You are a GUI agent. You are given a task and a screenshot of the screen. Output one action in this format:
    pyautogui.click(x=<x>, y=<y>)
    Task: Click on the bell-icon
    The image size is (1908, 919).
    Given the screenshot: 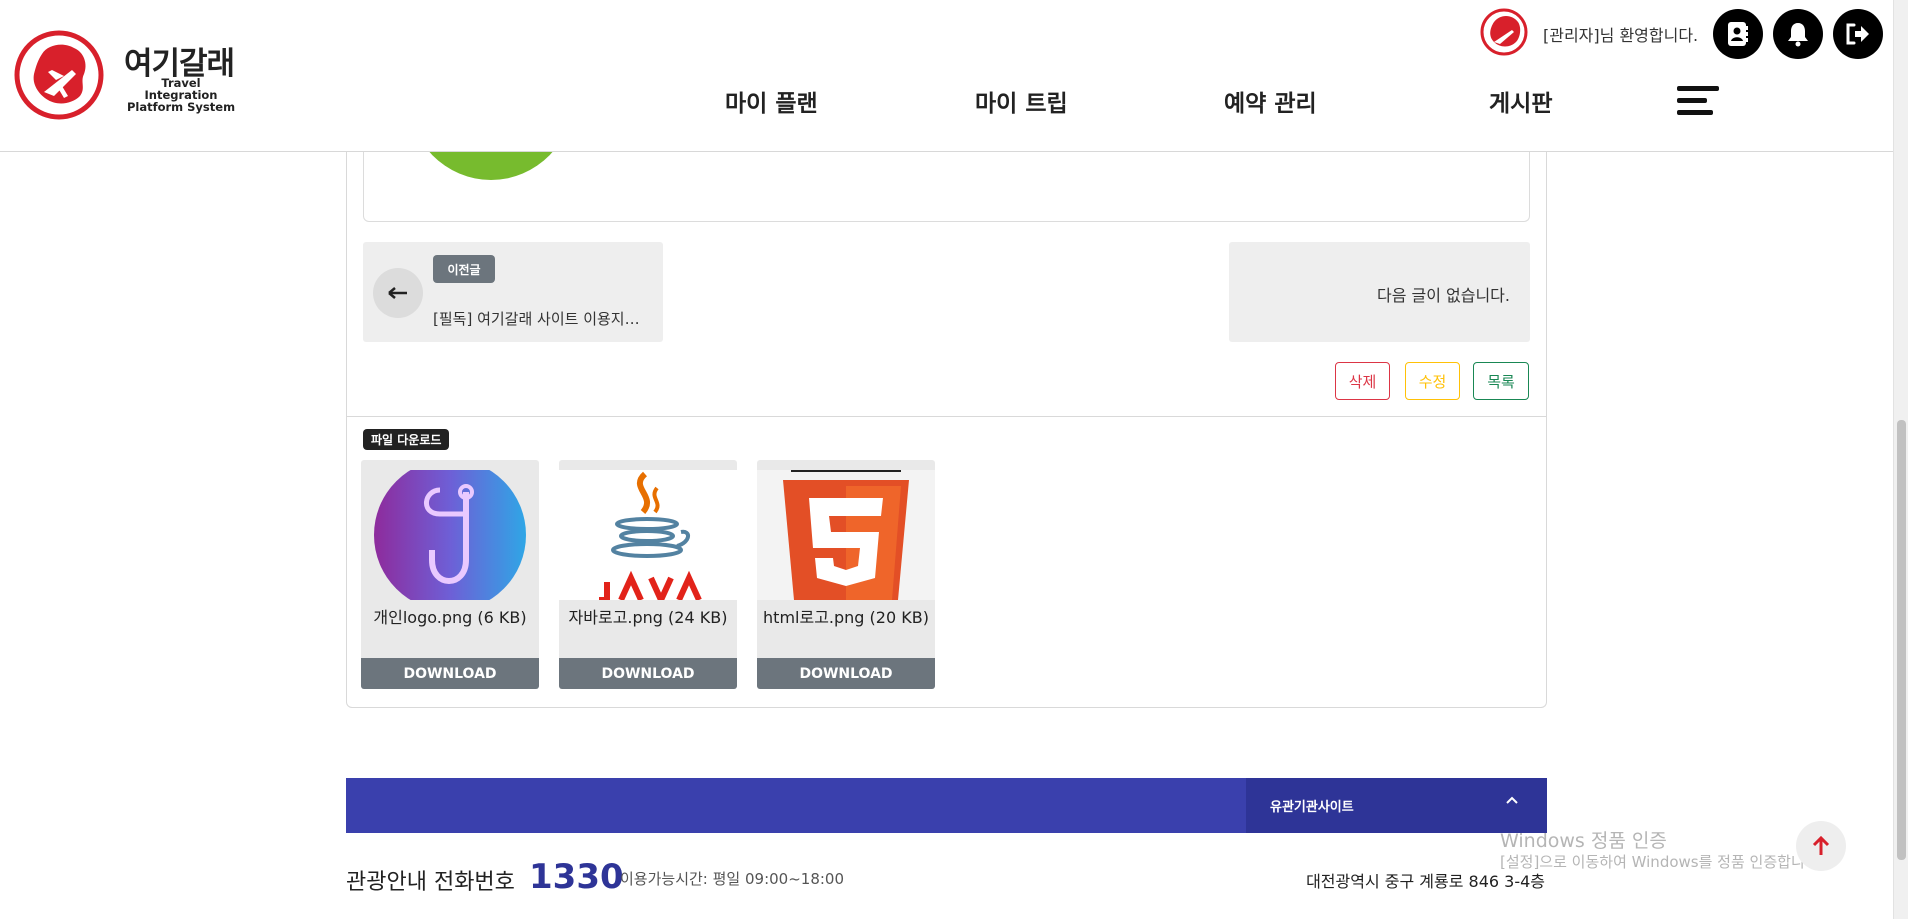 What is the action you would take?
    pyautogui.click(x=1798, y=35)
    